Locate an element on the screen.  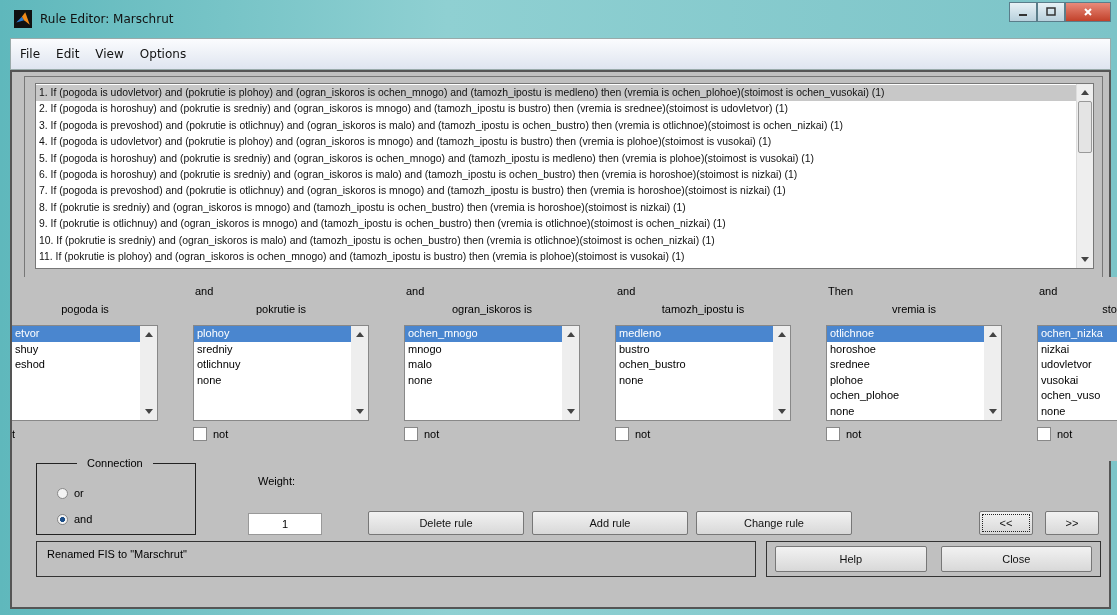
rule-item: 8. If (pokrutie is sredniy) and (ogran_iskoros is mnogo) and (tamozh_ipostu is ochen_bustro) then (vremia is horoshoe)(stoimost is nizkai) (1) is located at coordinates (556, 208).